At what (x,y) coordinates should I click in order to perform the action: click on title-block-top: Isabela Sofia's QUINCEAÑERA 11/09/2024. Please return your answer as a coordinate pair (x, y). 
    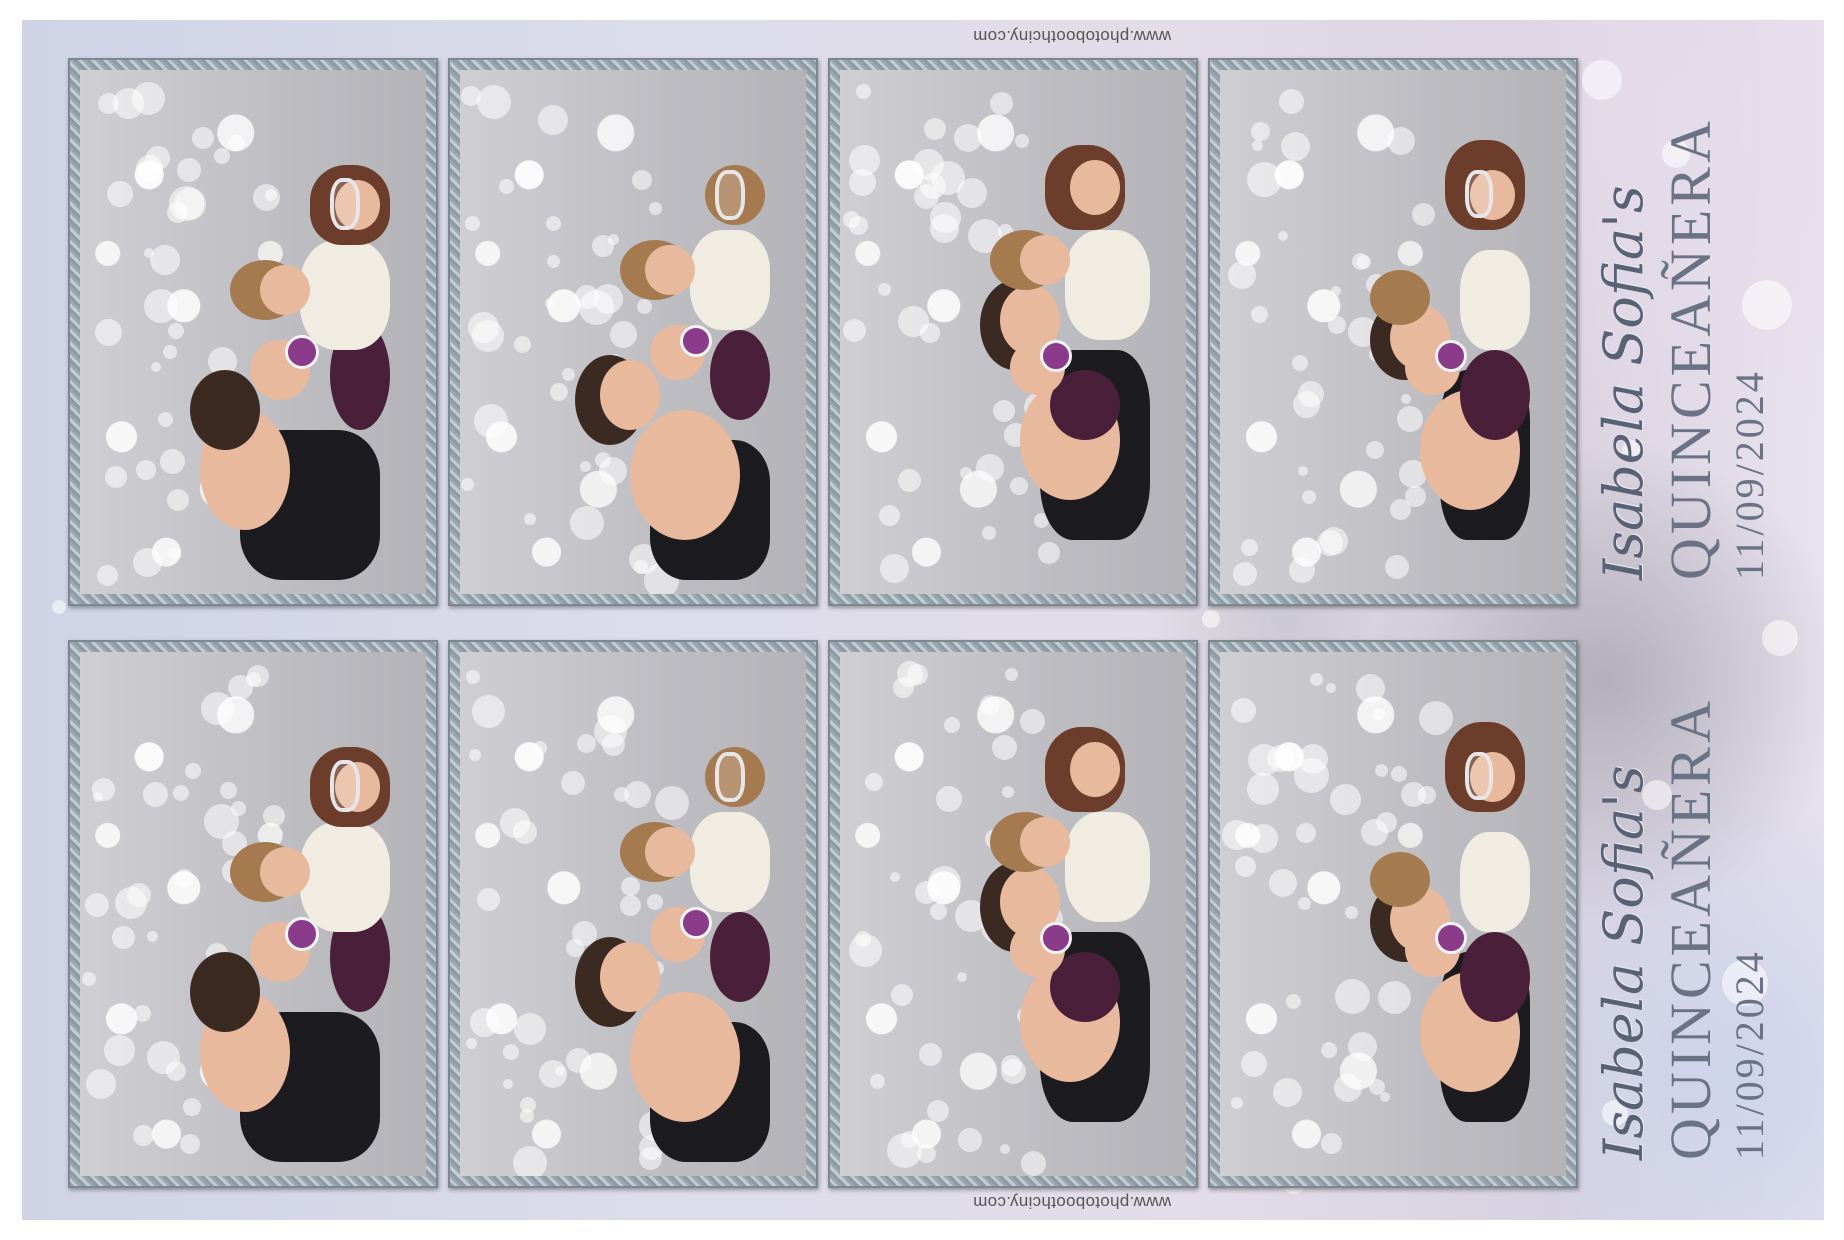
    Looking at the image, I should click on (1682, 300).